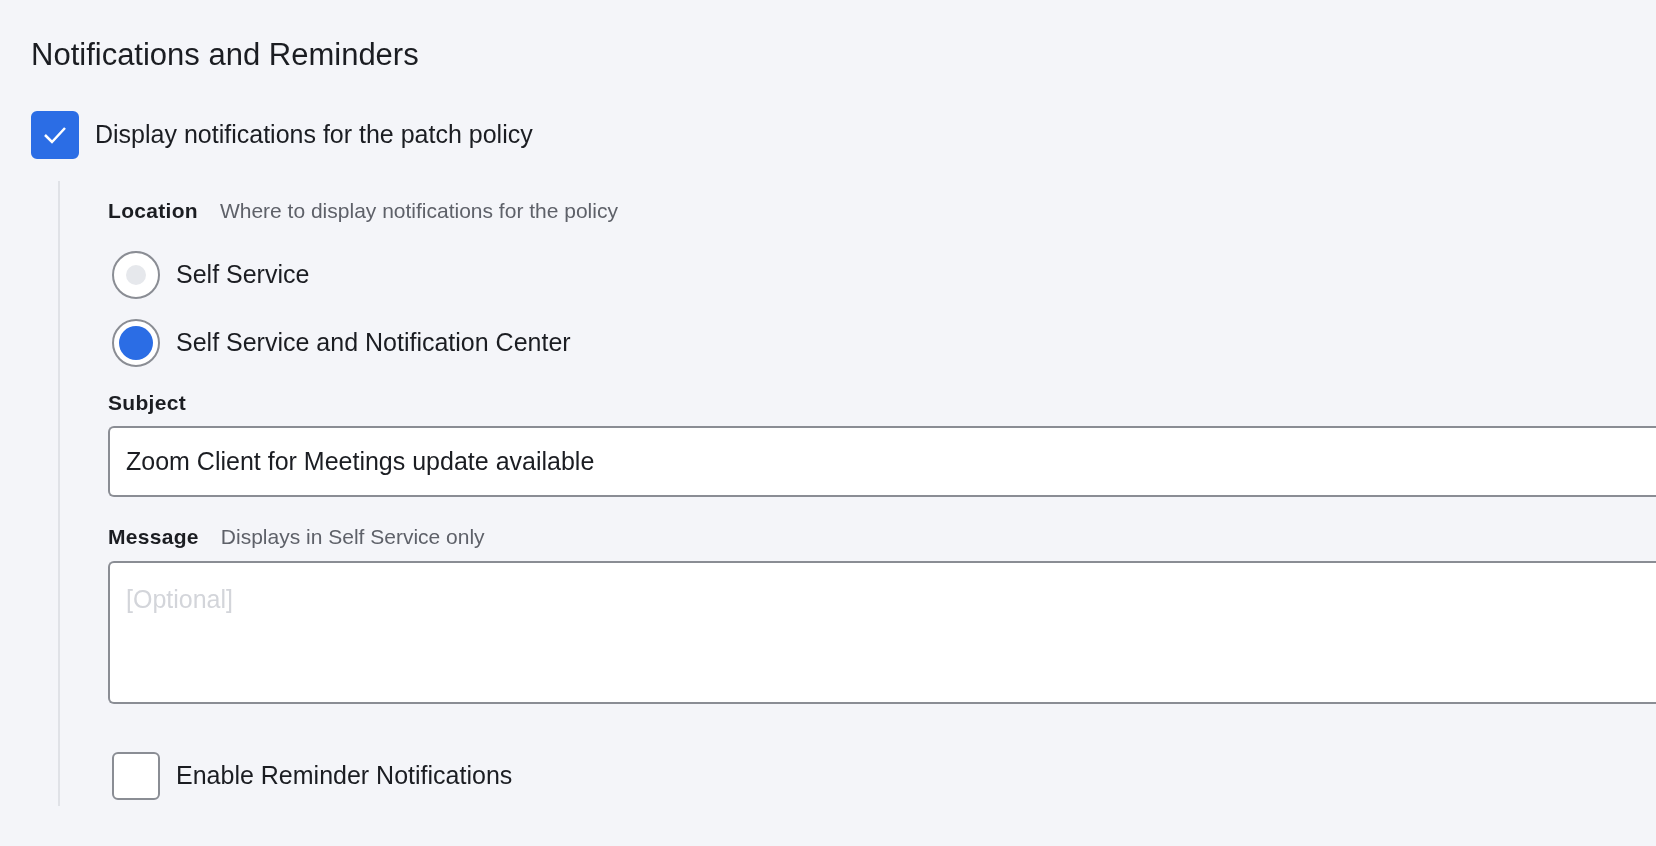 This screenshot has height=846, width=1656. I want to click on field-label: Location, so click(153, 211).